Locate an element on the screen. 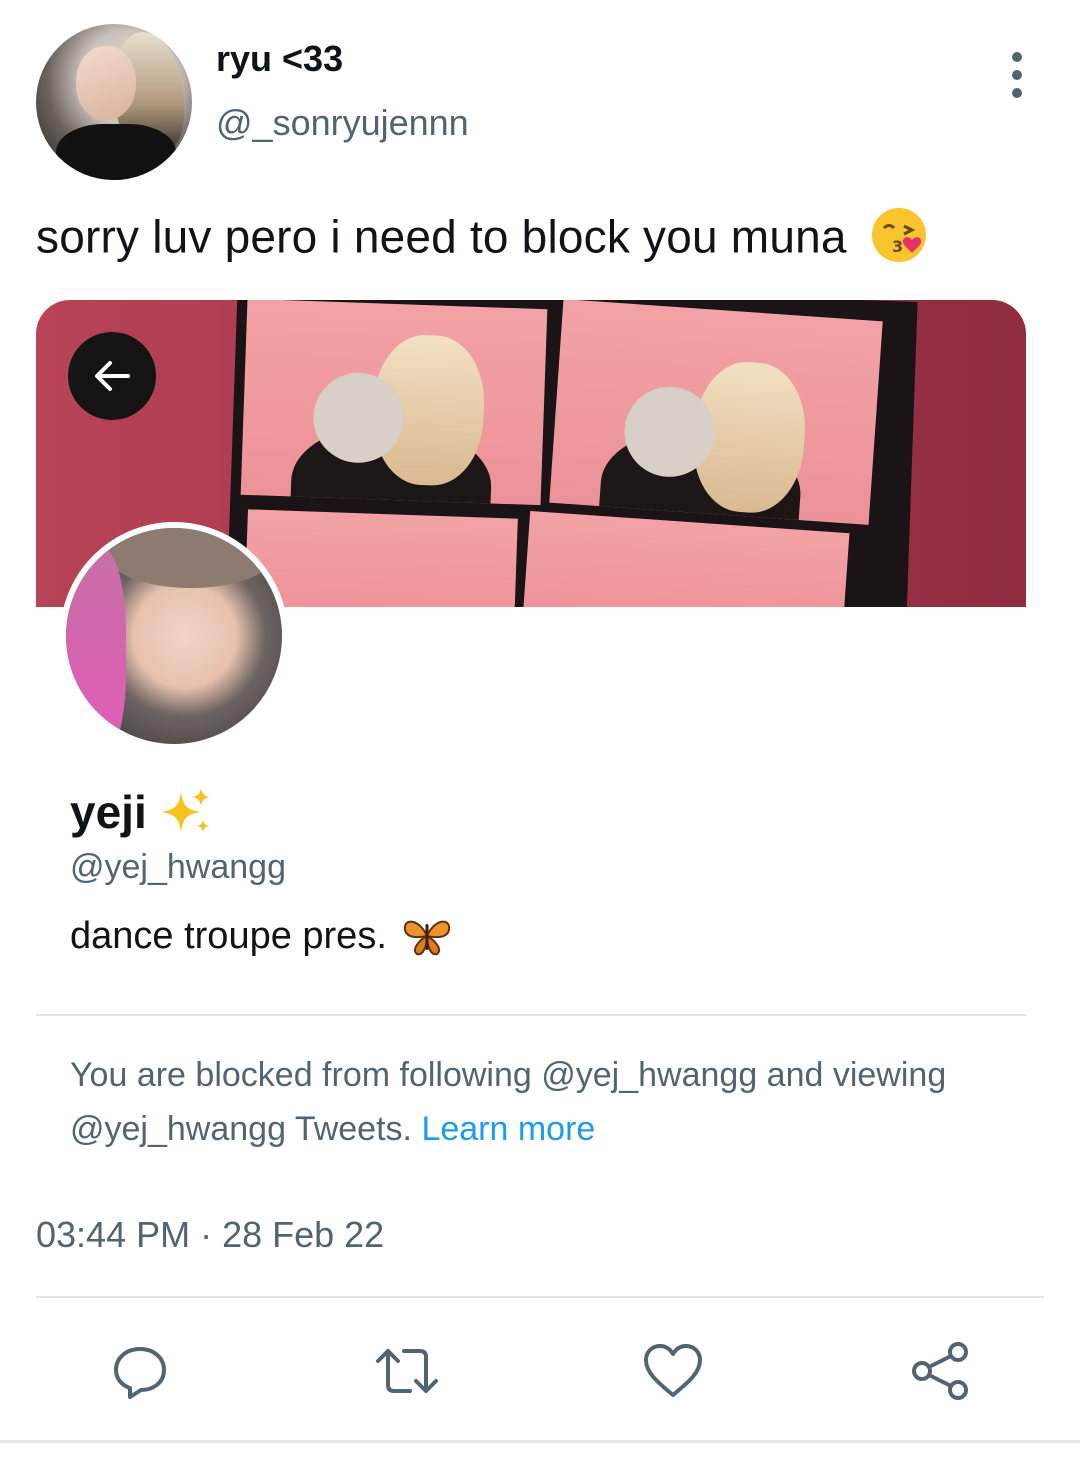 This screenshot has width=1080, height=1462. sparkles-emoji is located at coordinates (185, 810).